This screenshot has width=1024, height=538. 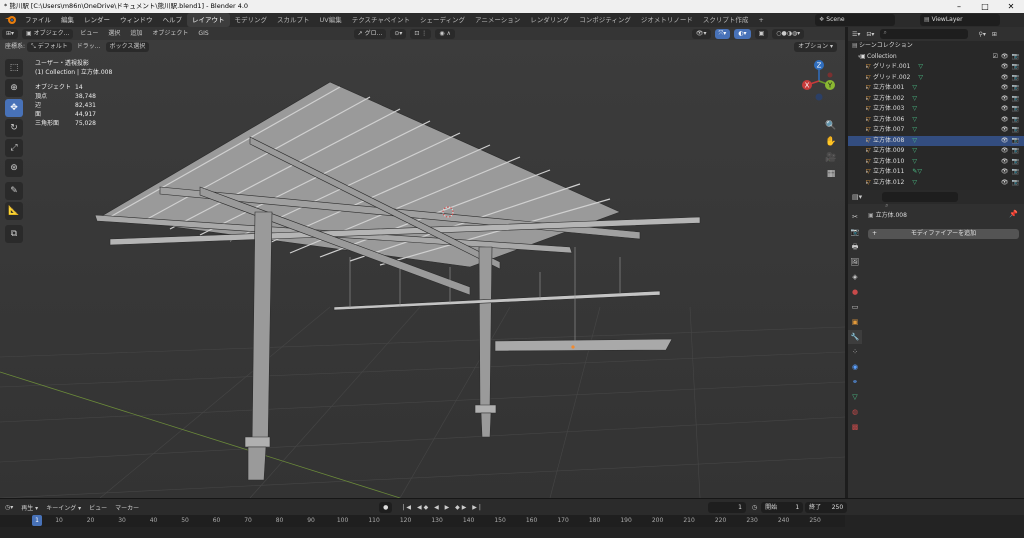 I want to click on object-tab-icon: ▣, so click(x=855, y=322).